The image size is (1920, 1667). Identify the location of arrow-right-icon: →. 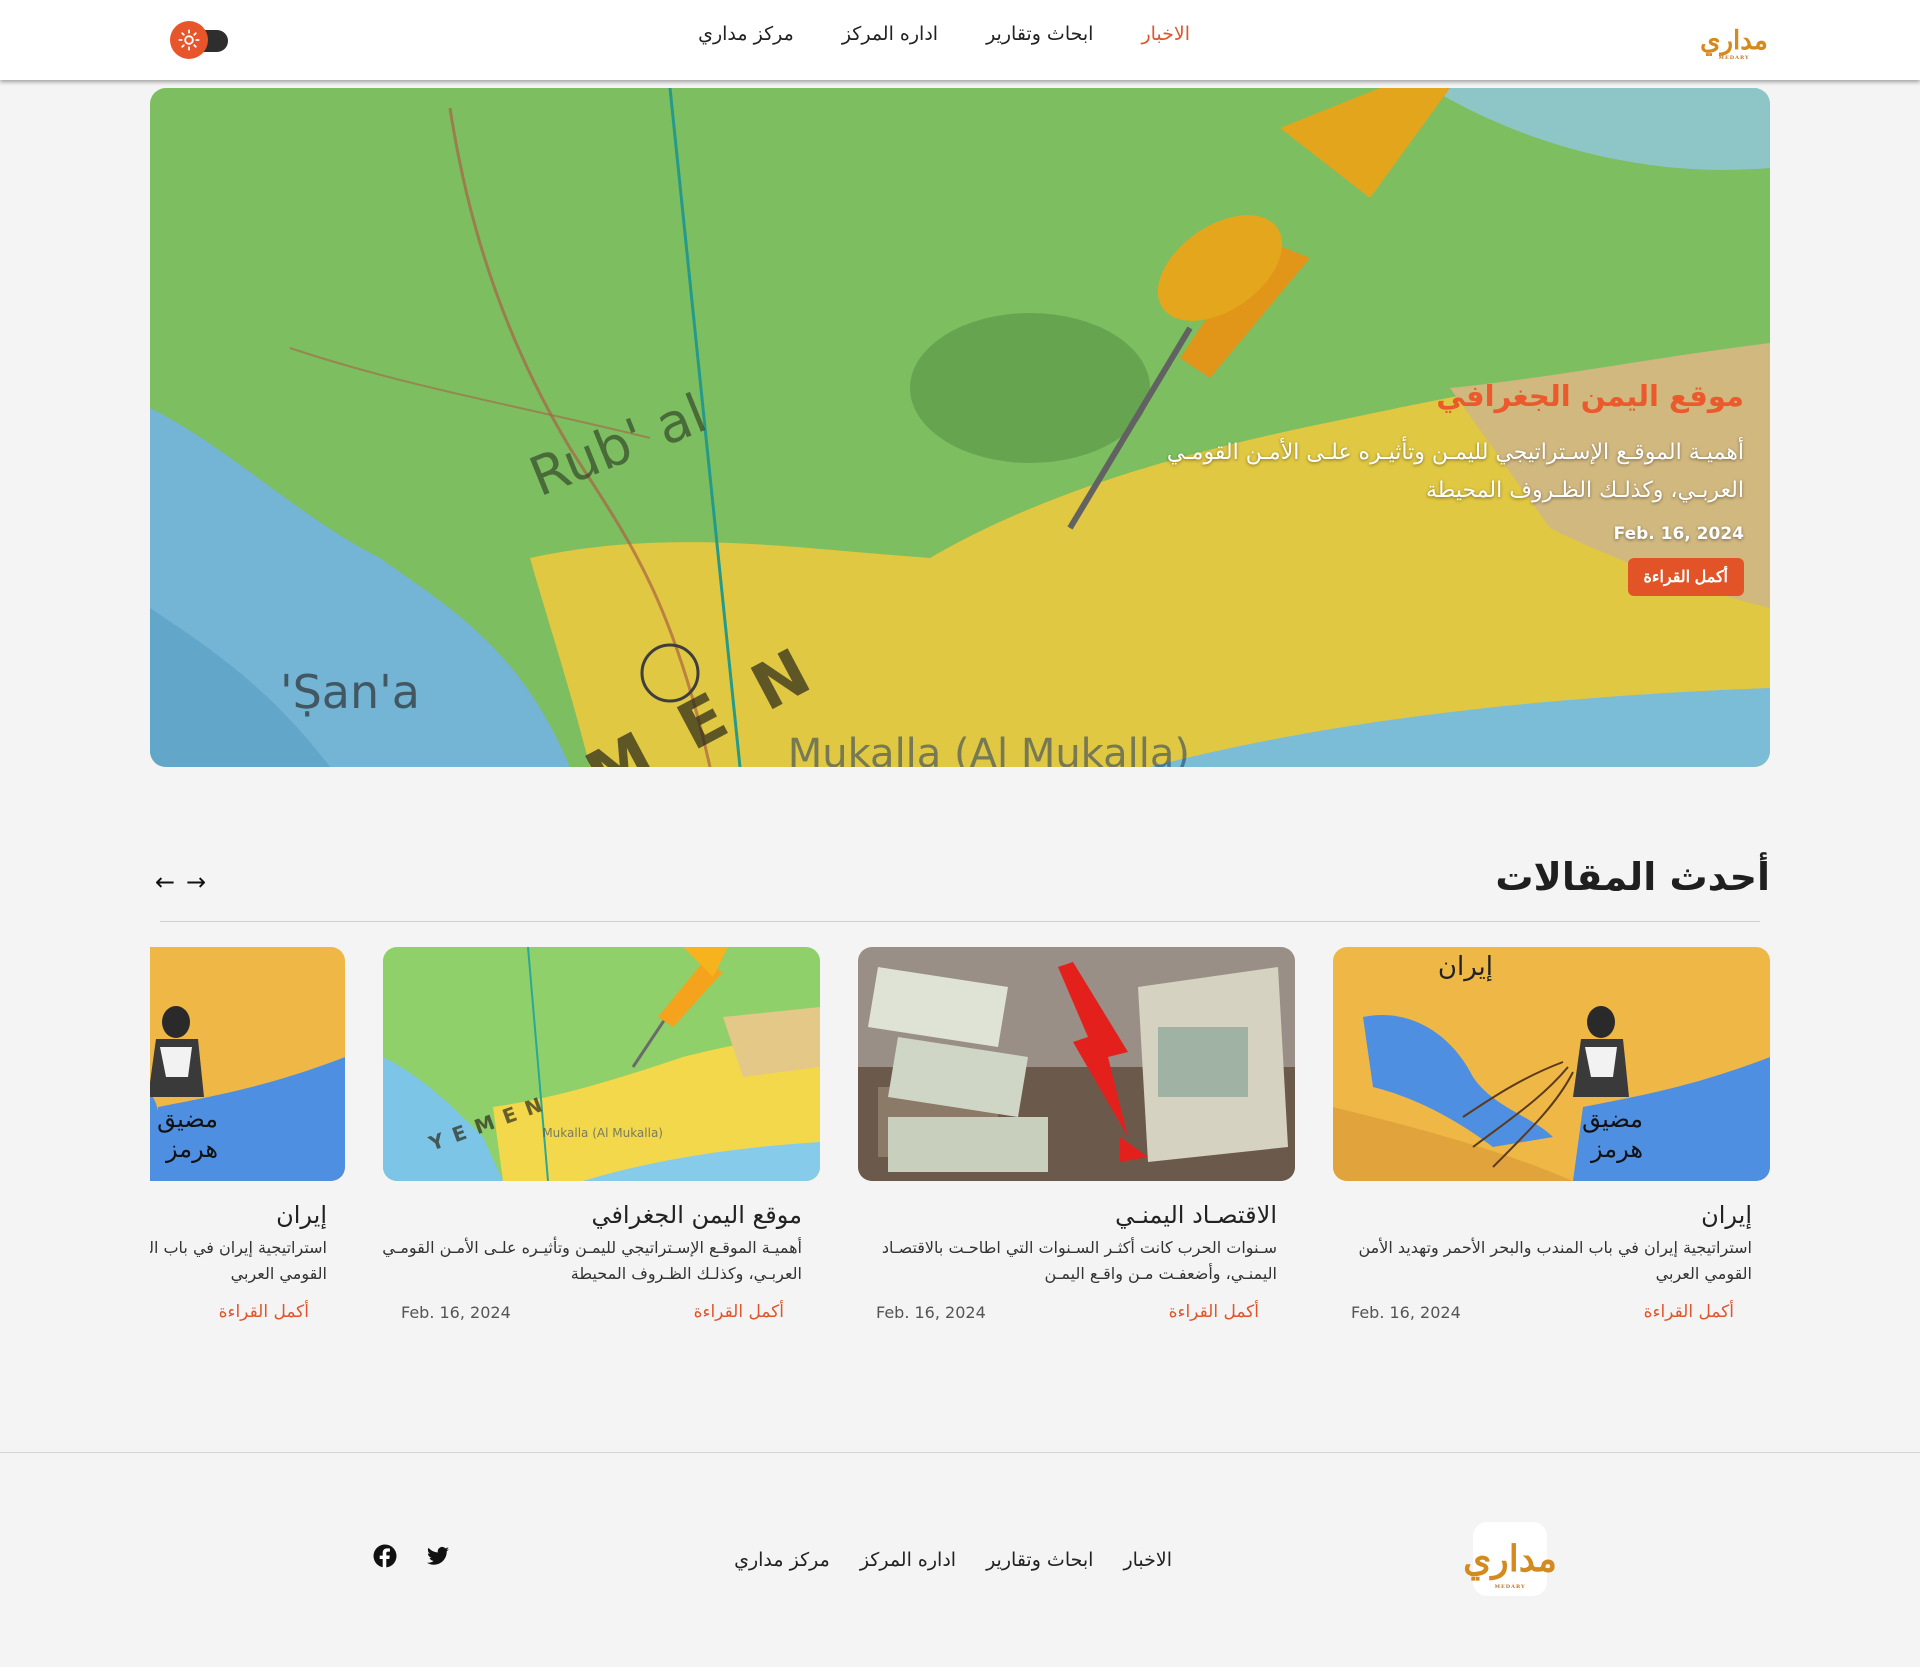
(196, 882).